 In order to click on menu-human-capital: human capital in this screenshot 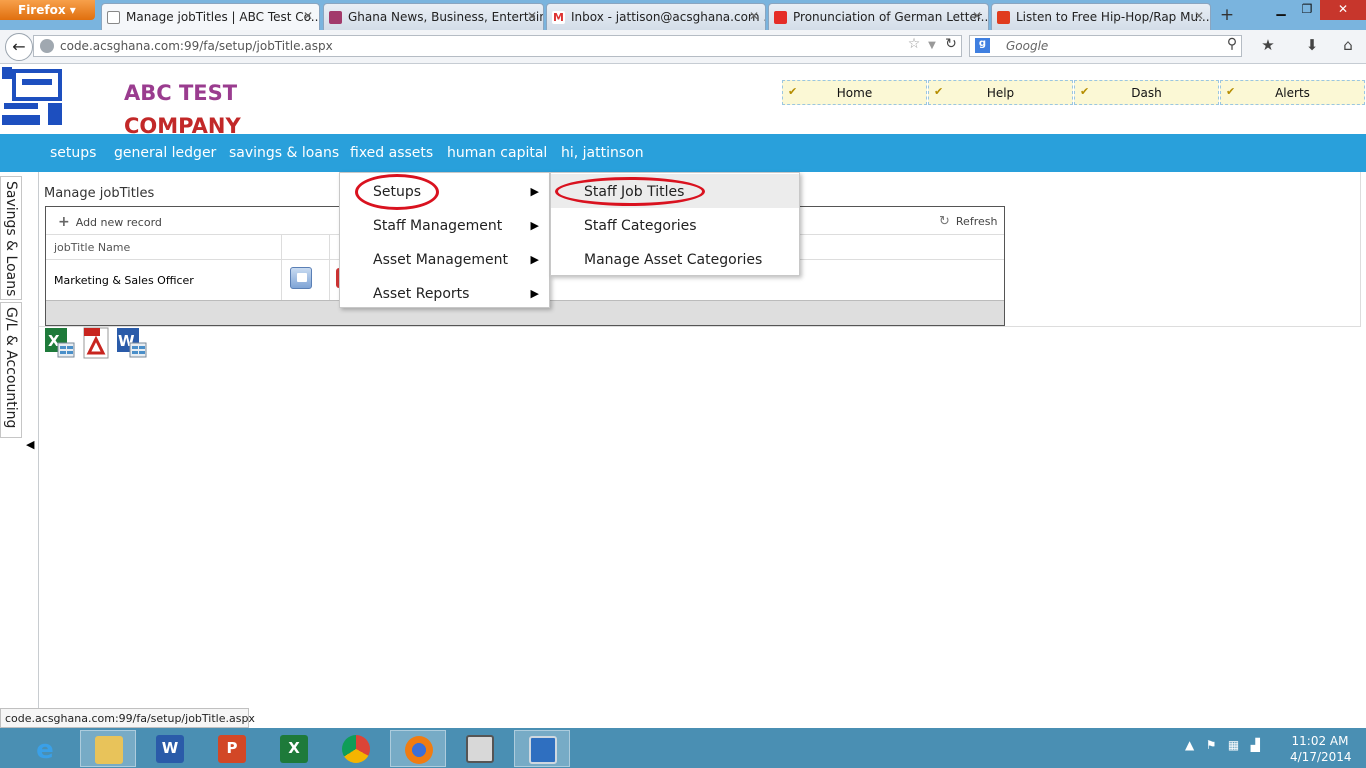, I will do `click(497, 153)`.